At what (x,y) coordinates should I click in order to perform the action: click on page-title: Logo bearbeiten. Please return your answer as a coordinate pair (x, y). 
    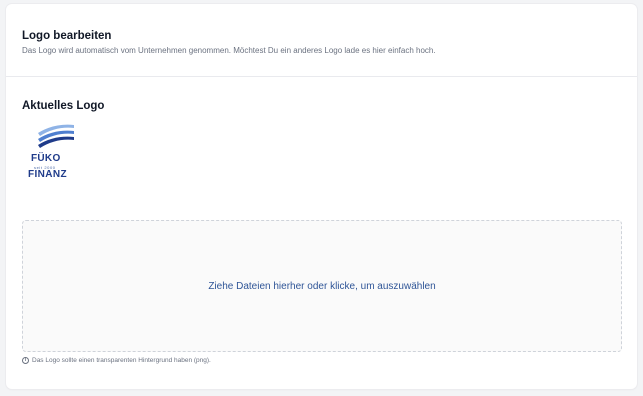
    Looking at the image, I should click on (67, 36).